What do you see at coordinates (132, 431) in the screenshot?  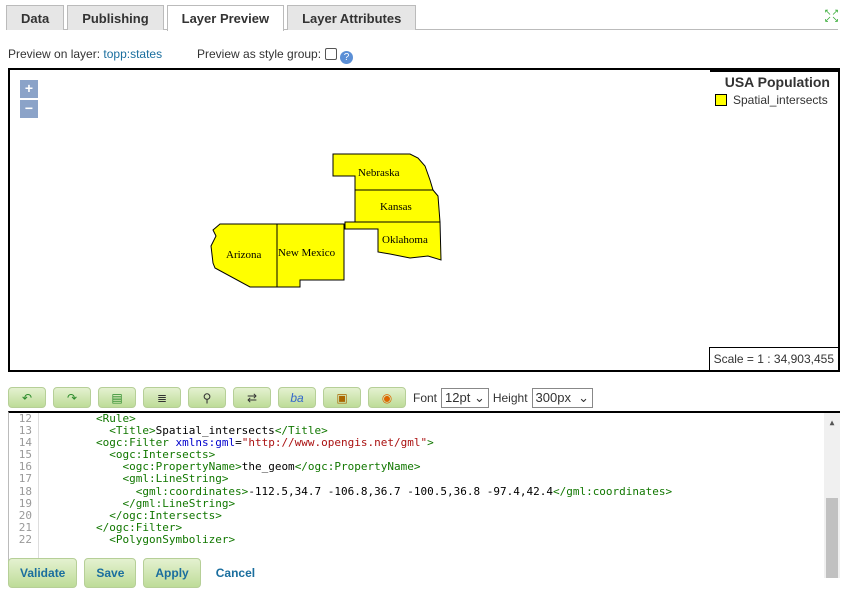 I see `code-token: <Title>` at bounding box center [132, 431].